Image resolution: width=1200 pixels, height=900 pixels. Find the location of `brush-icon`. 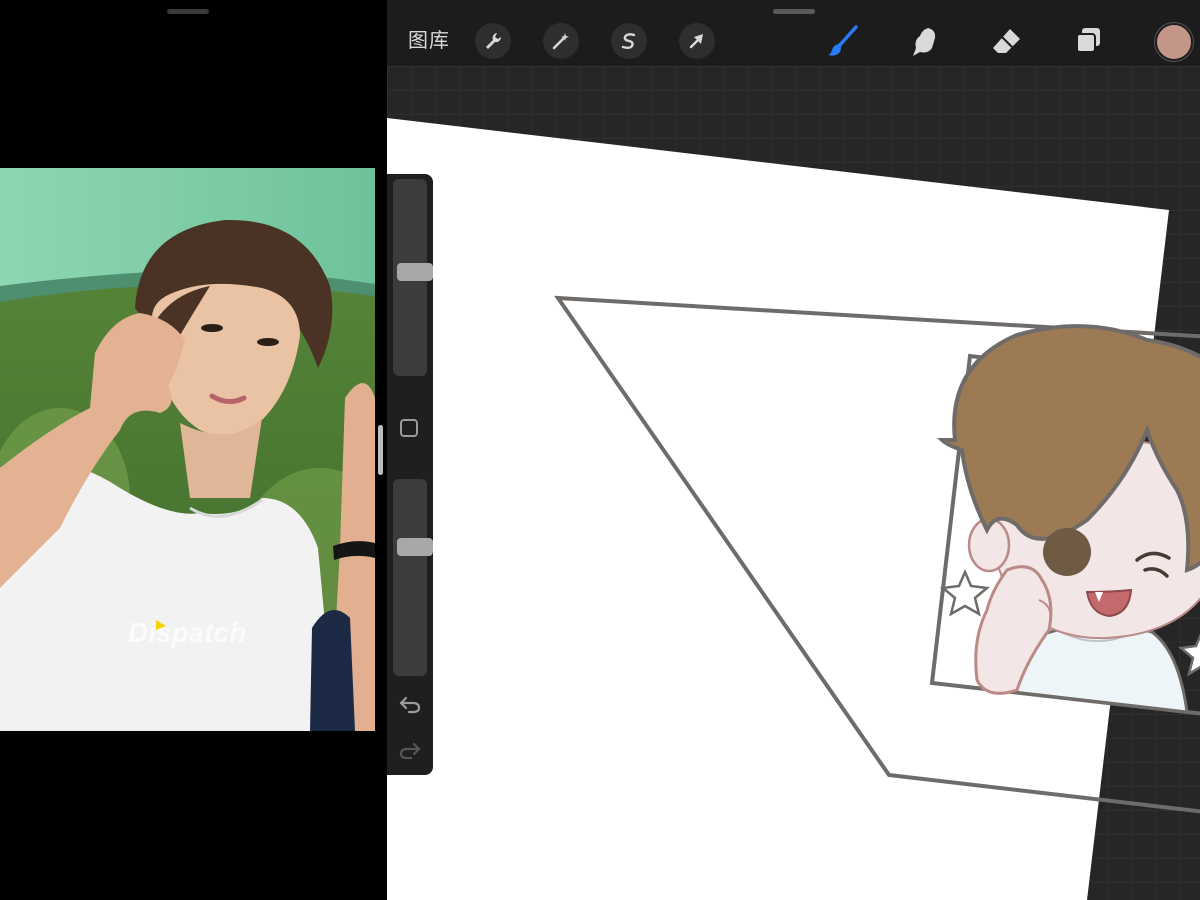

brush-icon is located at coordinates (843, 40).